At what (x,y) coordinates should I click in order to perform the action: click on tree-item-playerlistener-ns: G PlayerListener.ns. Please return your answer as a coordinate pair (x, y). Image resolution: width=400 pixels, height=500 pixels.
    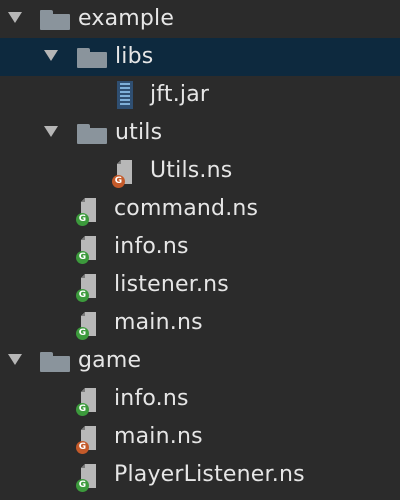
    Looking at the image, I should click on (200, 475).